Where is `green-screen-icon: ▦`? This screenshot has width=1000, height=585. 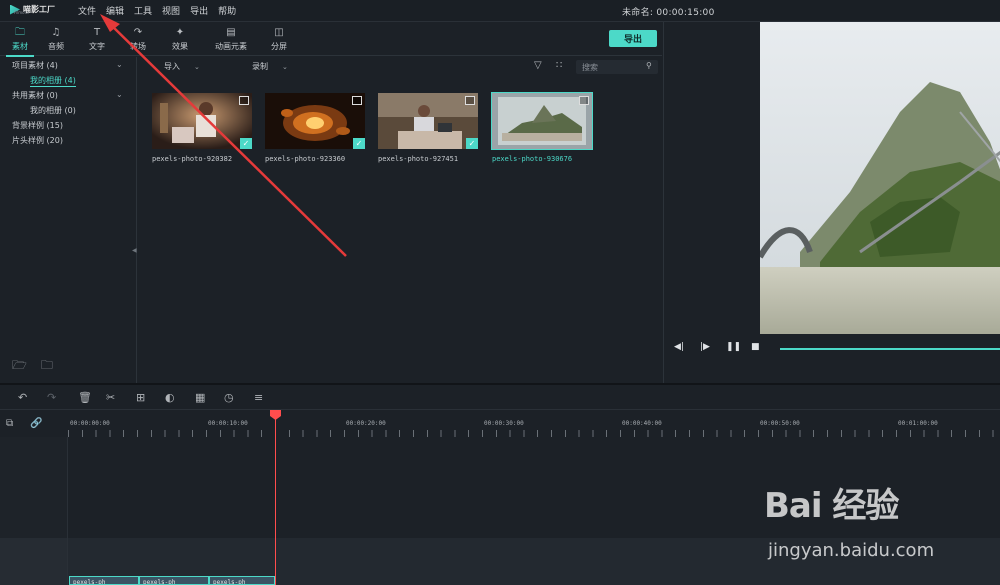
green-screen-icon: ▦ is located at coordinates (200, 397).